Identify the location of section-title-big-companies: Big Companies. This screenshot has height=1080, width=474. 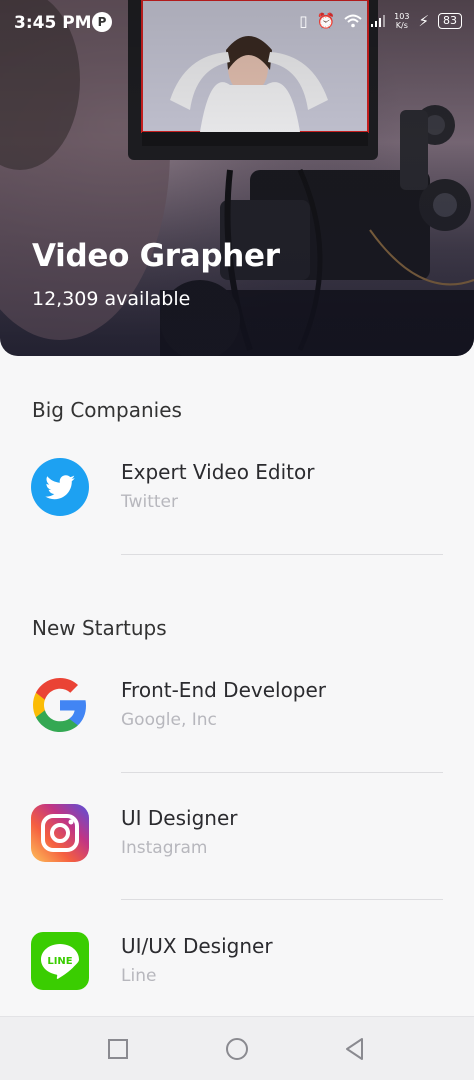
(107, 410).